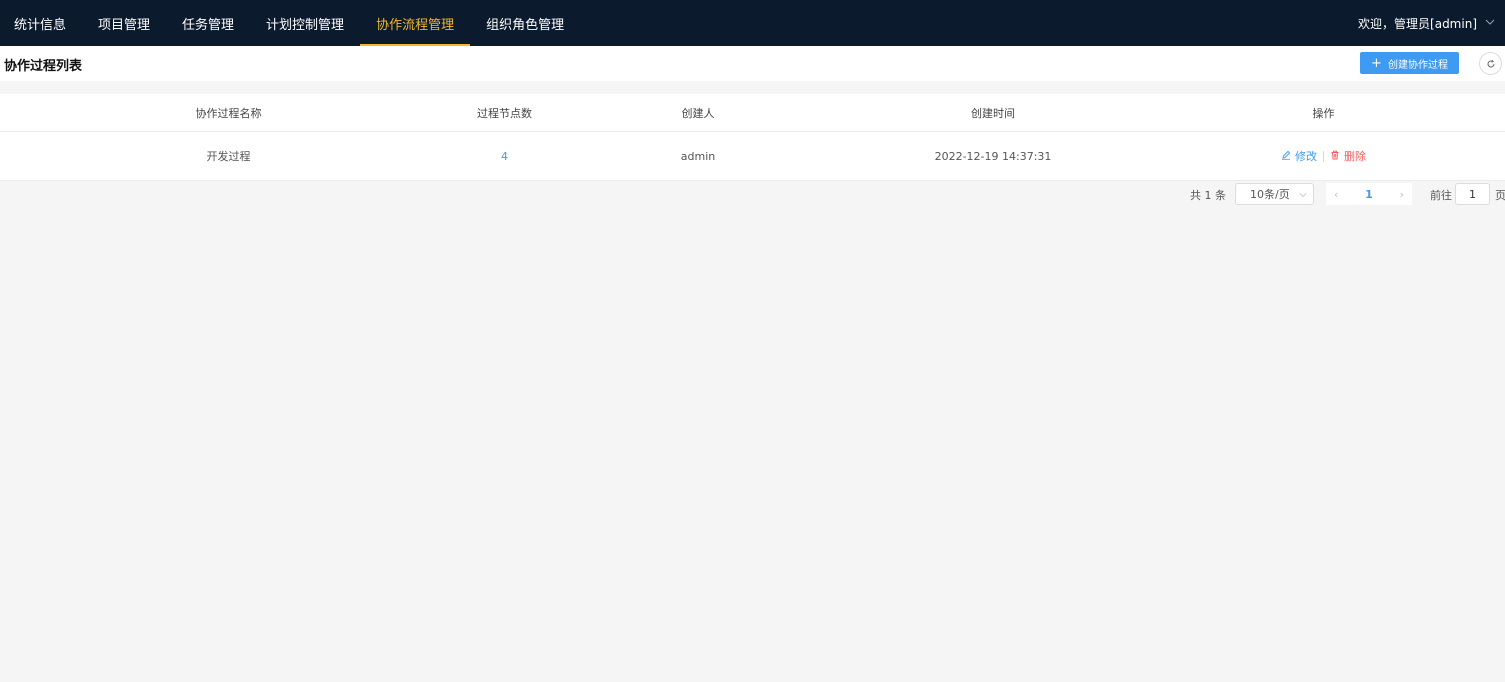 This screenshot has width=1505, height=682. I want to click on delete-label: 删除, so click(1355, 156).